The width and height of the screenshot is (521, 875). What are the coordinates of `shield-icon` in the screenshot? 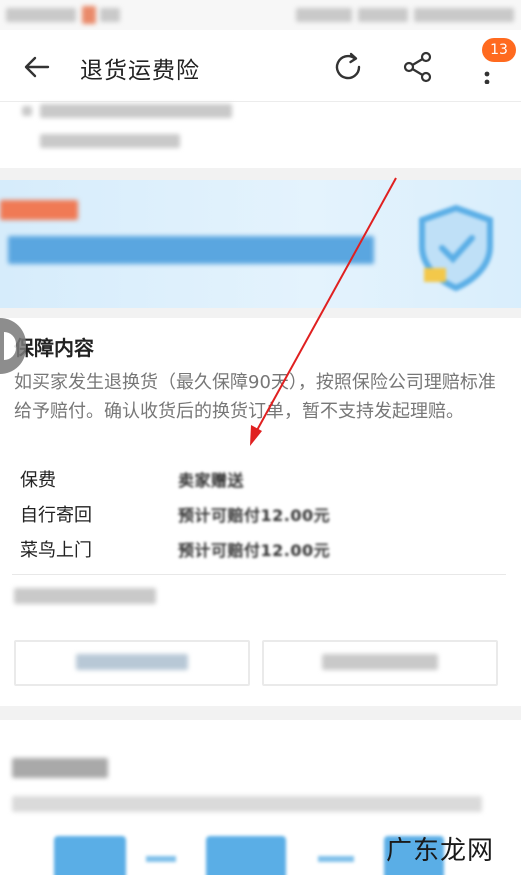 It's located at (456, 248).